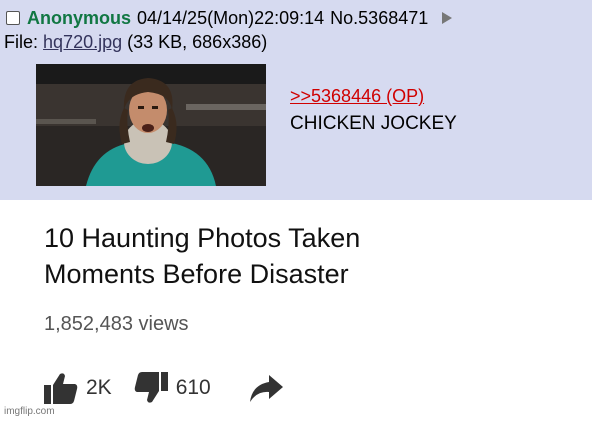  What do you see at coordinates (197, 42) in the screenshot?
I see `file-details: (33 KB, 686x386)` at bounding box center [197, 42].